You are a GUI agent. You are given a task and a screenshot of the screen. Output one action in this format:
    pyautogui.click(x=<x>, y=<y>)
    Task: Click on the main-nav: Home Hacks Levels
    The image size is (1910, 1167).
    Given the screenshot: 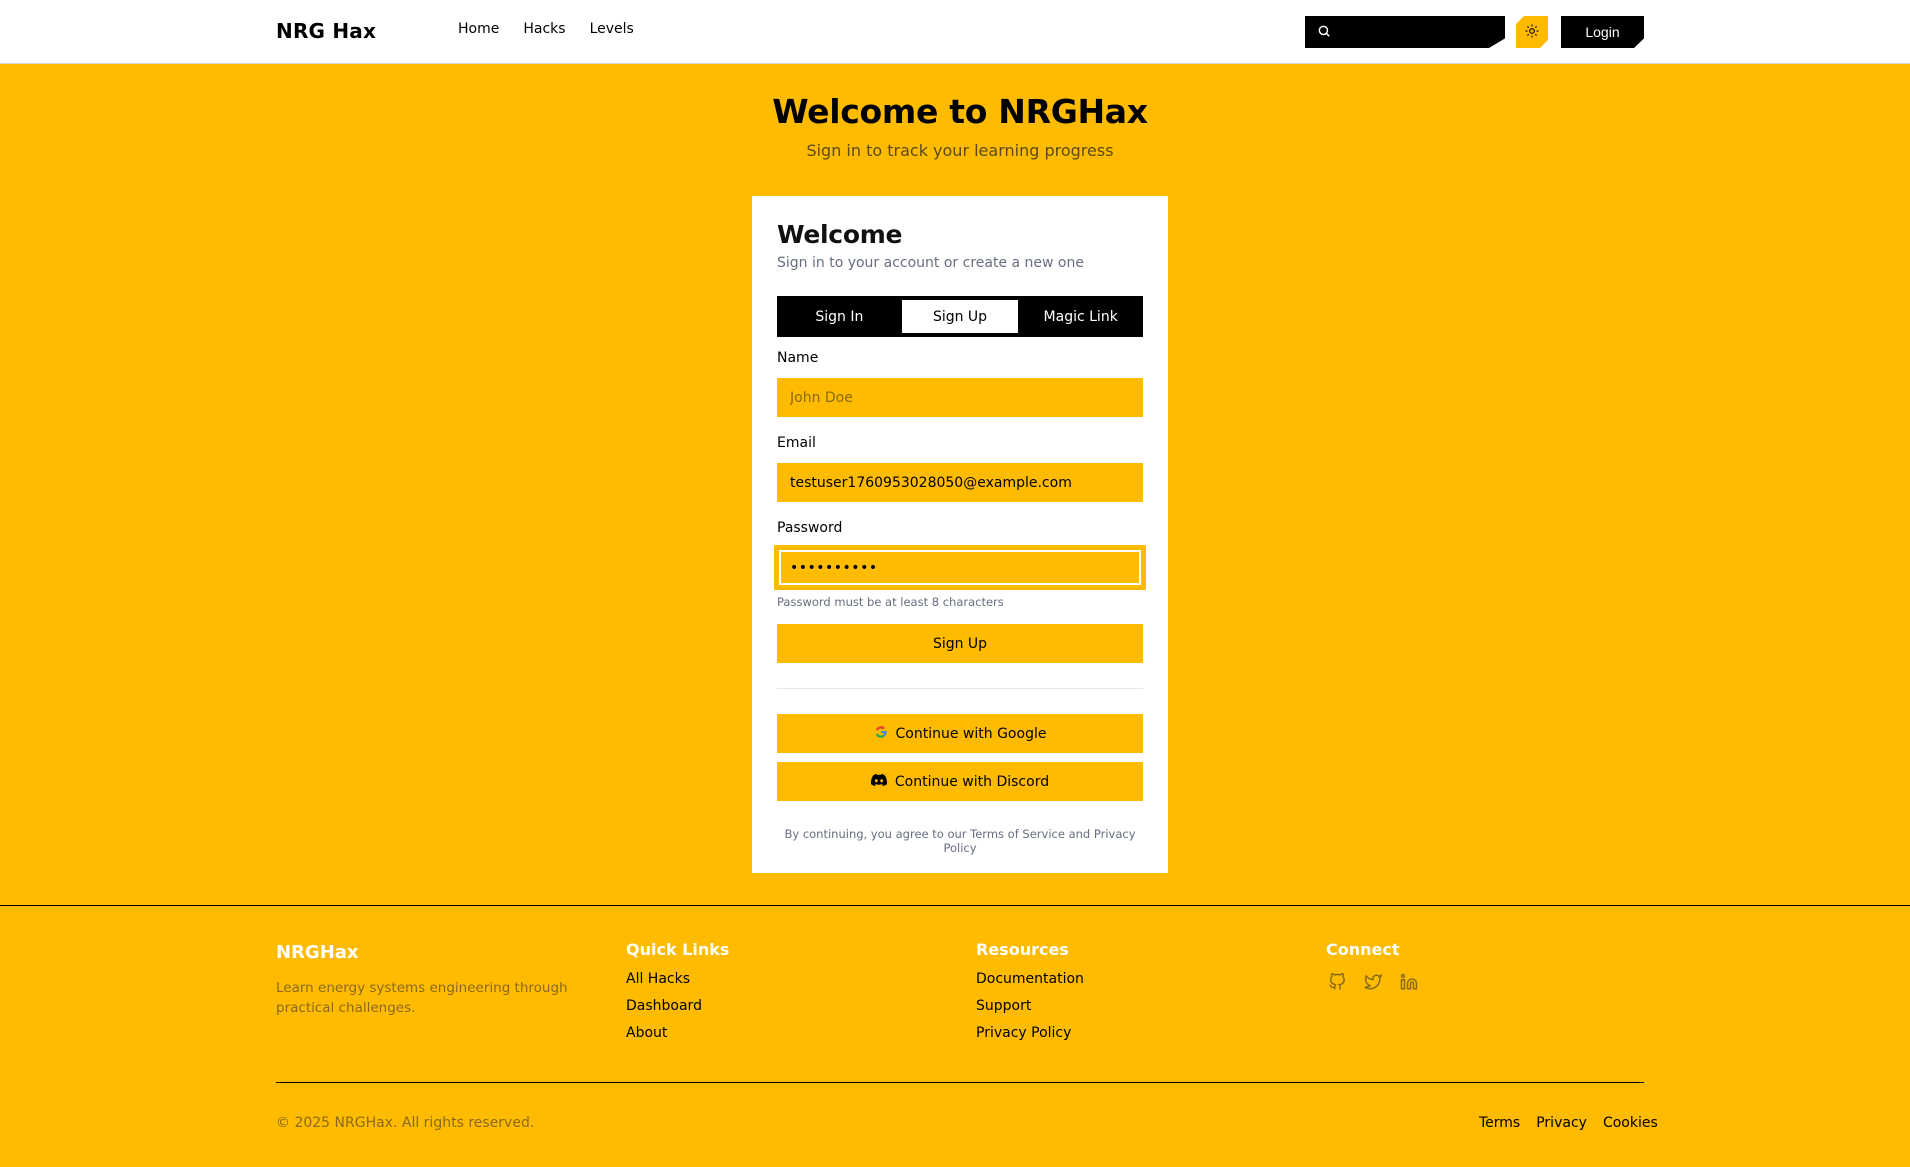 What is the action you would take?
    pyautogui.click(x=546, y=29)
    